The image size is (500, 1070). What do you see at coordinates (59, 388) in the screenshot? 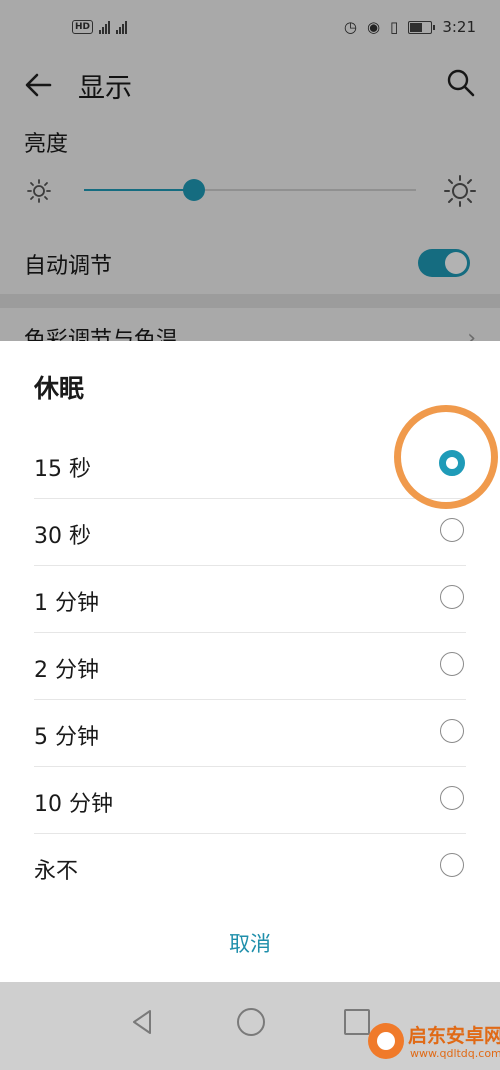
I see `dialog-title: 休眠` at bounding box center [59, 388].